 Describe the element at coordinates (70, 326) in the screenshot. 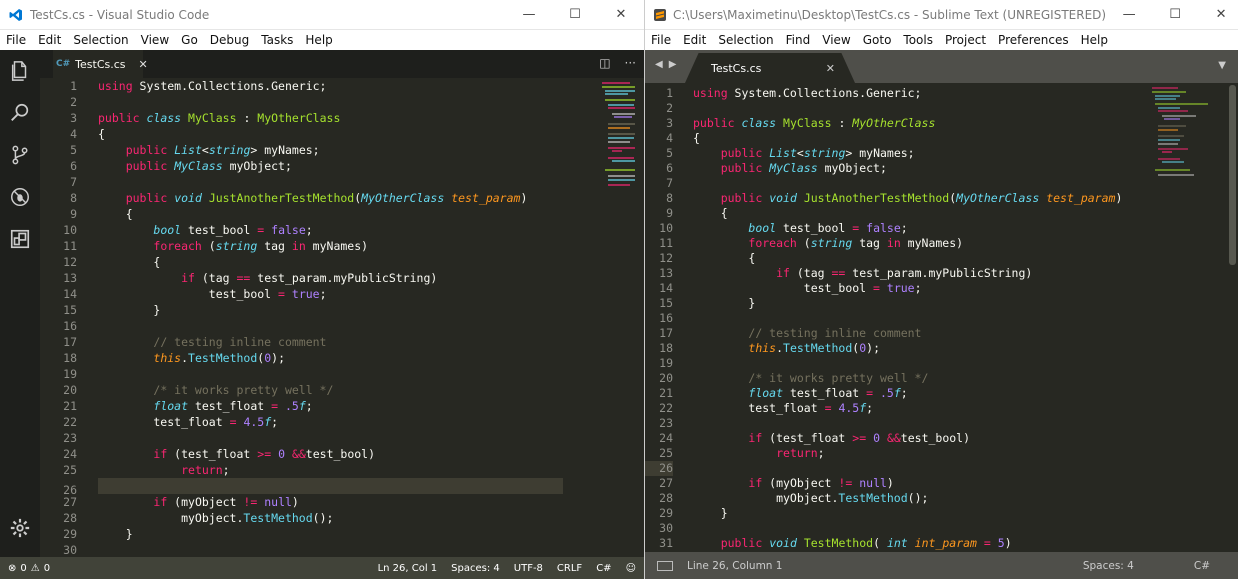

I see `code-line: 16` at that location.